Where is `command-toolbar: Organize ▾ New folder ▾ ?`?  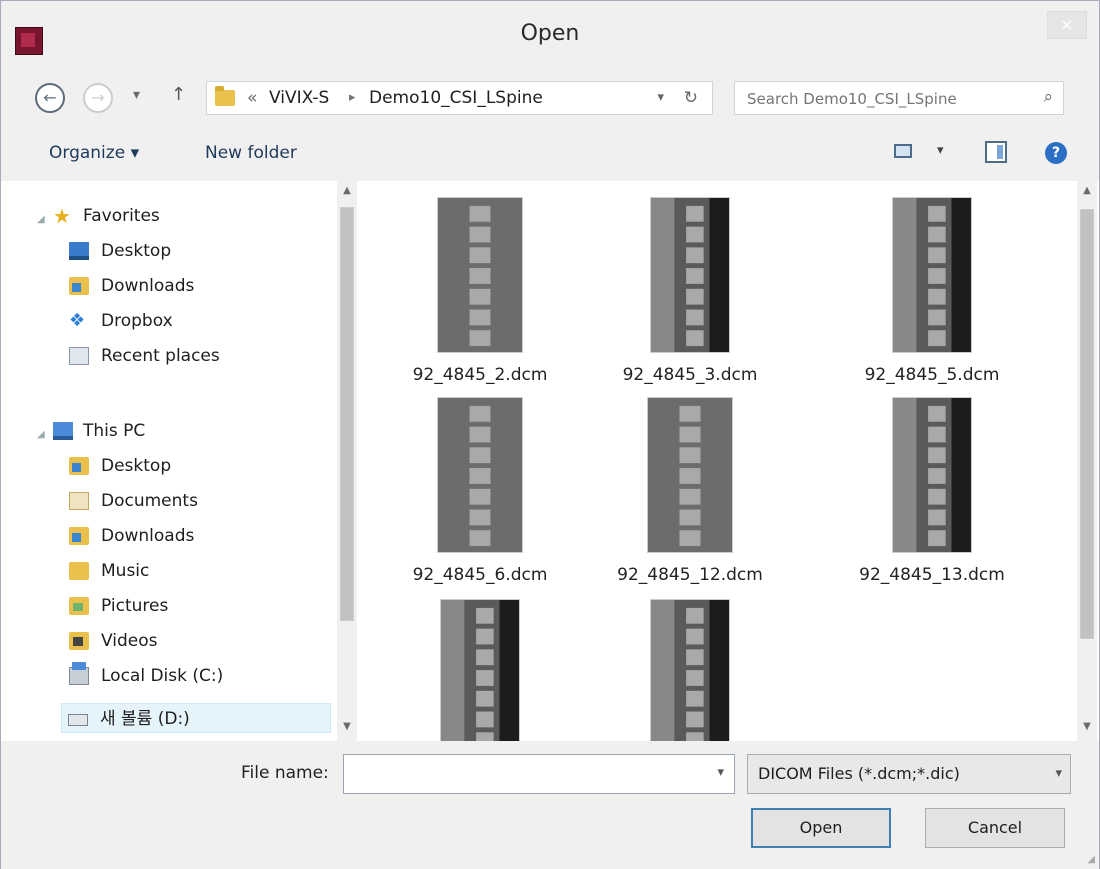
command-toolbar: Organize ▾ New folder ▾ ? is located at coordinates (550, 153).